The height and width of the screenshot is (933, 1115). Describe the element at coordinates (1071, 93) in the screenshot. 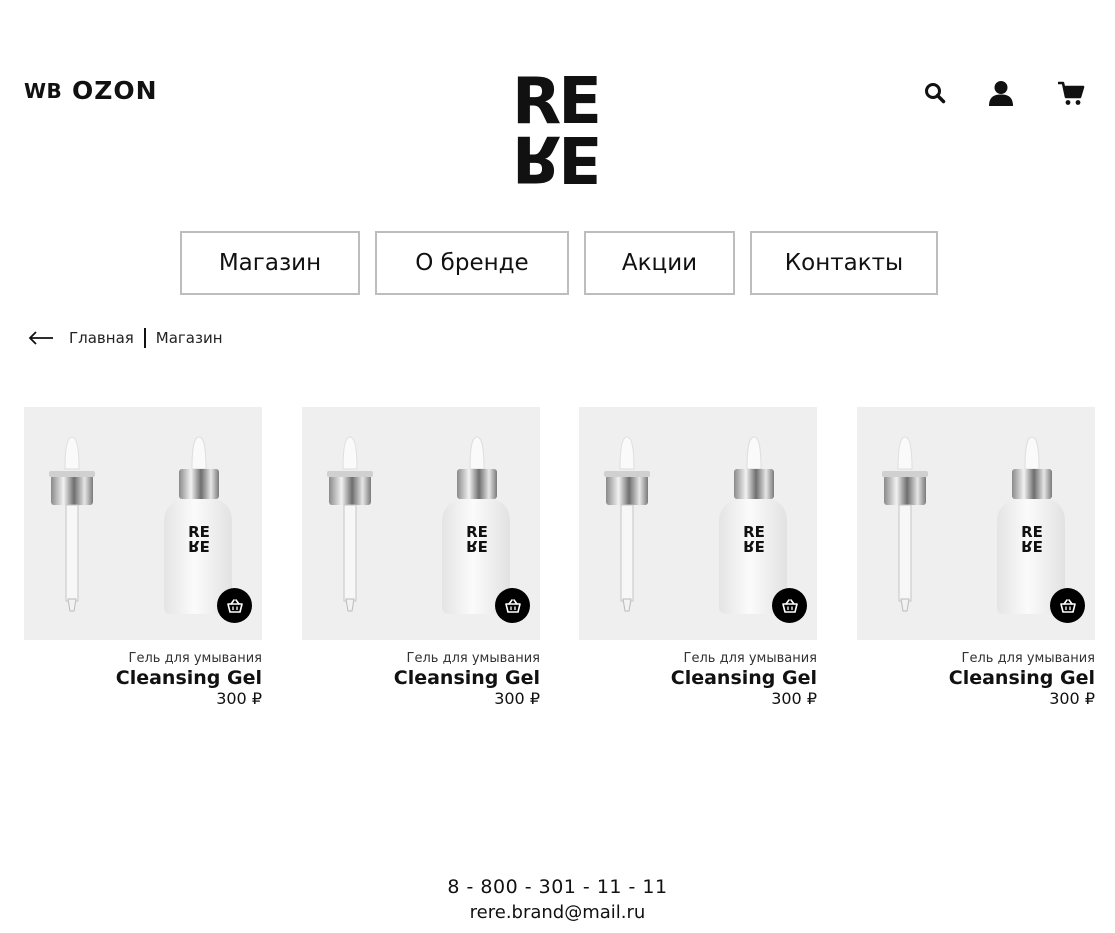

I see `cart-icon` at that location.